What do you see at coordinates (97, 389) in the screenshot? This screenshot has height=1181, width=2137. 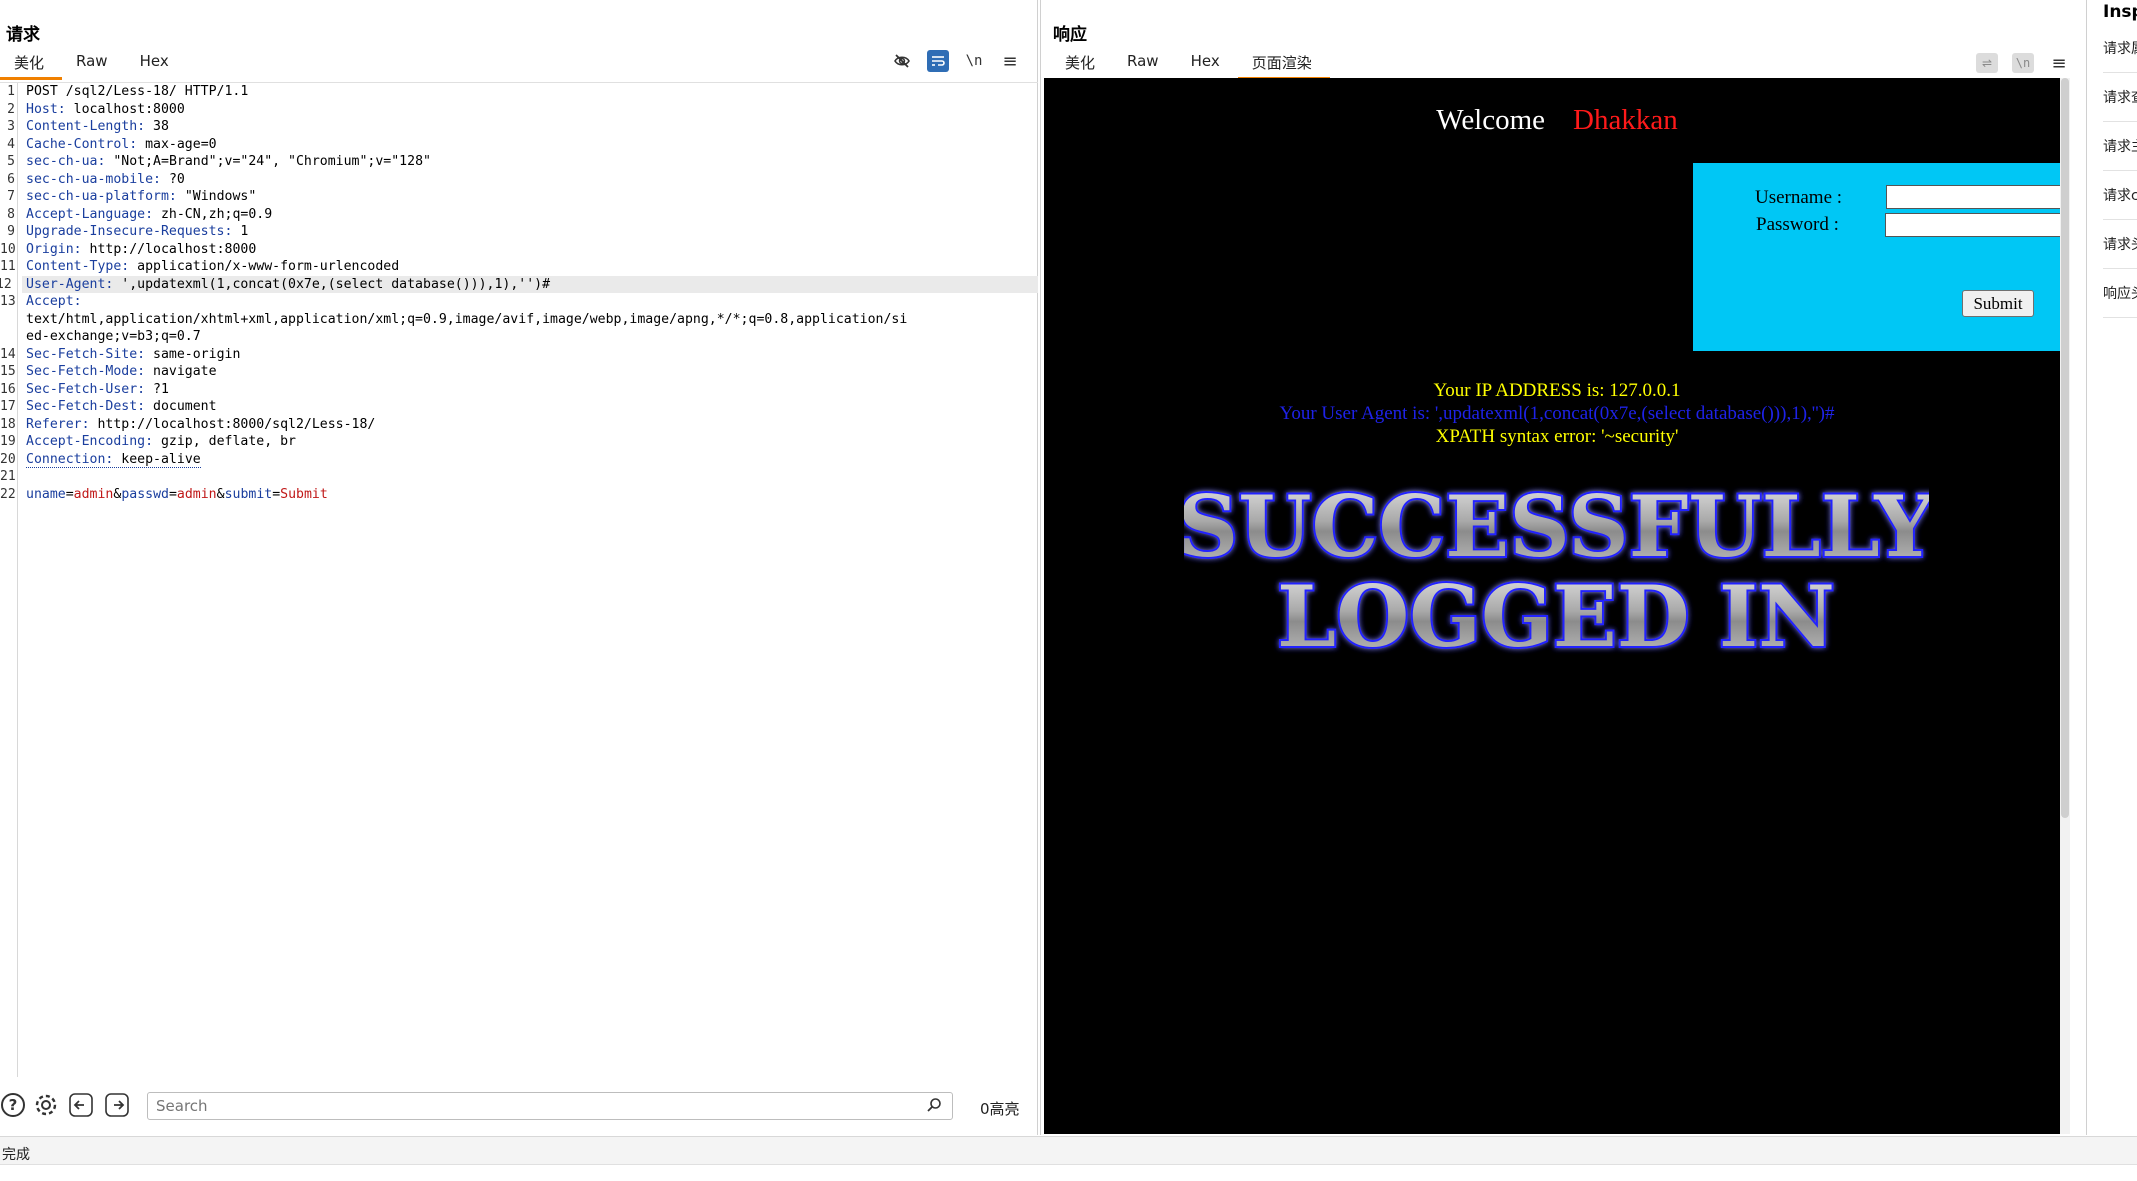 I see `header-entry: Sec-Fetch-User: ?1` at bounding box center [97, 389].